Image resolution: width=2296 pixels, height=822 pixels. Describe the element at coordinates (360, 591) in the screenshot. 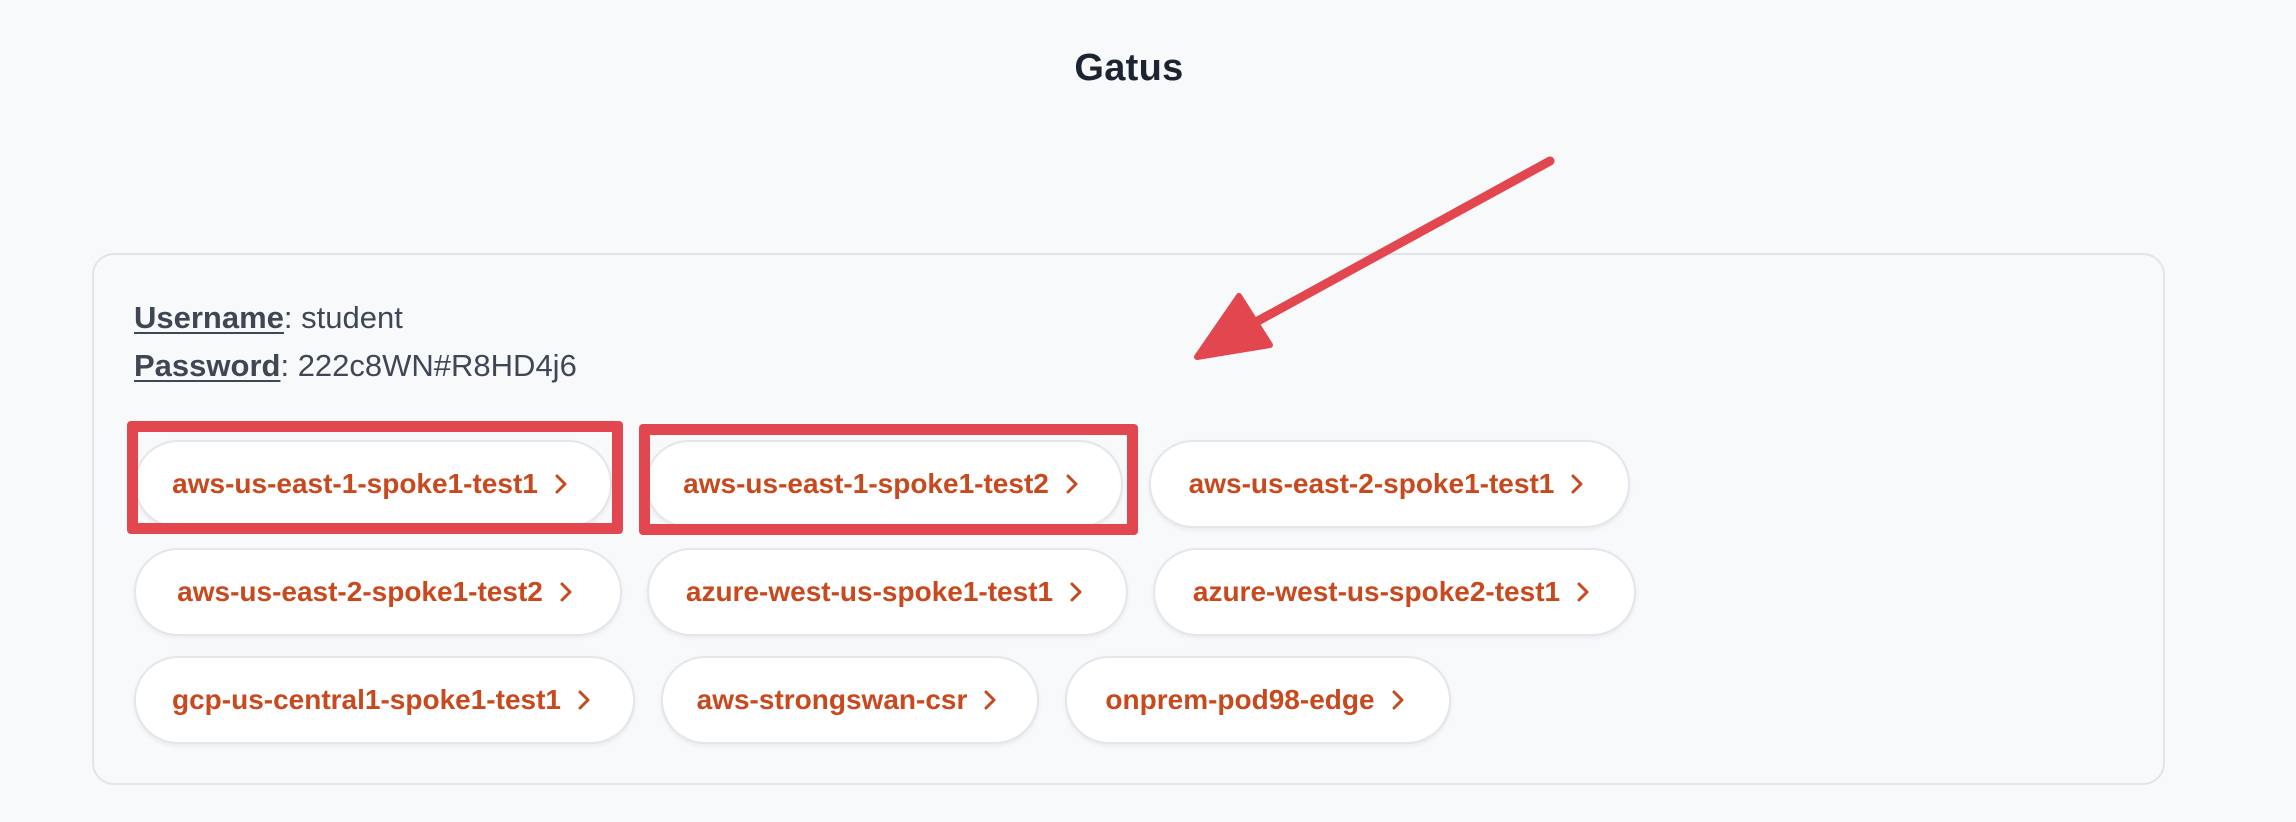

I see `endpoint-label: aws-us-east-2-spoke1-test2` at that location.